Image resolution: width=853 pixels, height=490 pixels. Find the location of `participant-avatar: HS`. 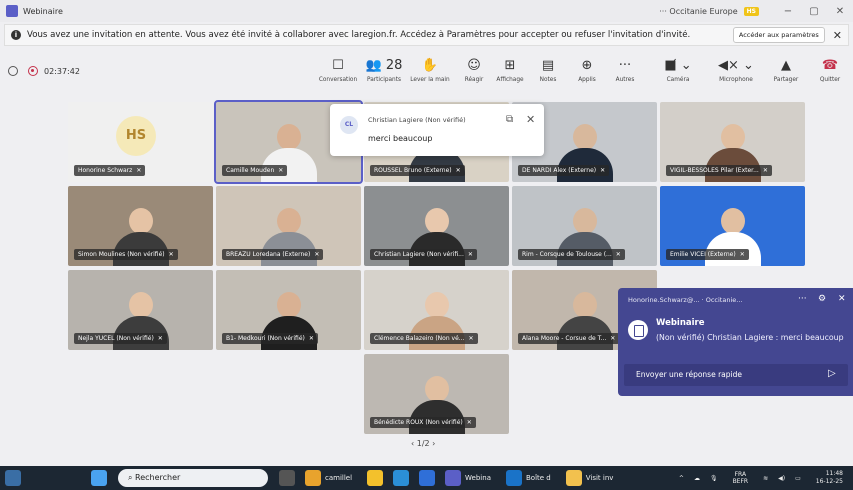

participant-avatar: HS is located at coordinates (136, 136).